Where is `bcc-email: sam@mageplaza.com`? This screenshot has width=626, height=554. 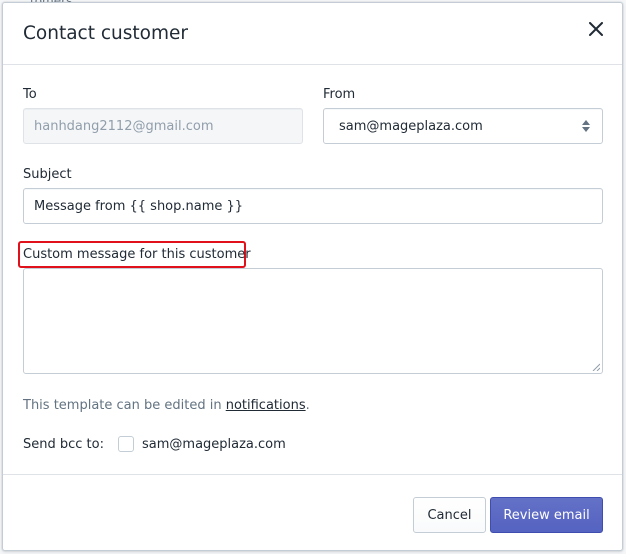
bcc-email: sam@mageplaza.com is located at coordinates (214, 444).